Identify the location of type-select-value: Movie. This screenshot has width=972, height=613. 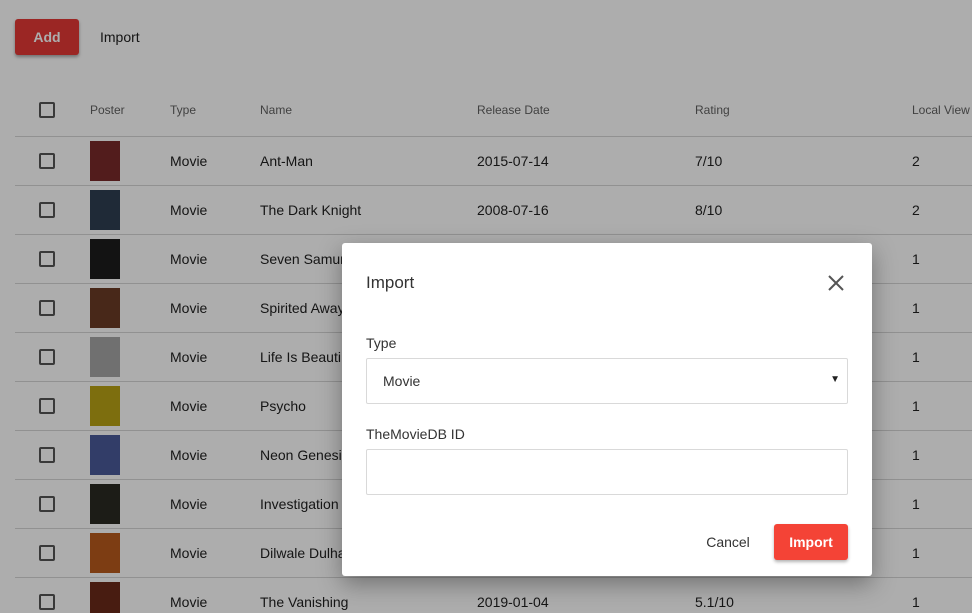
(402, 381).